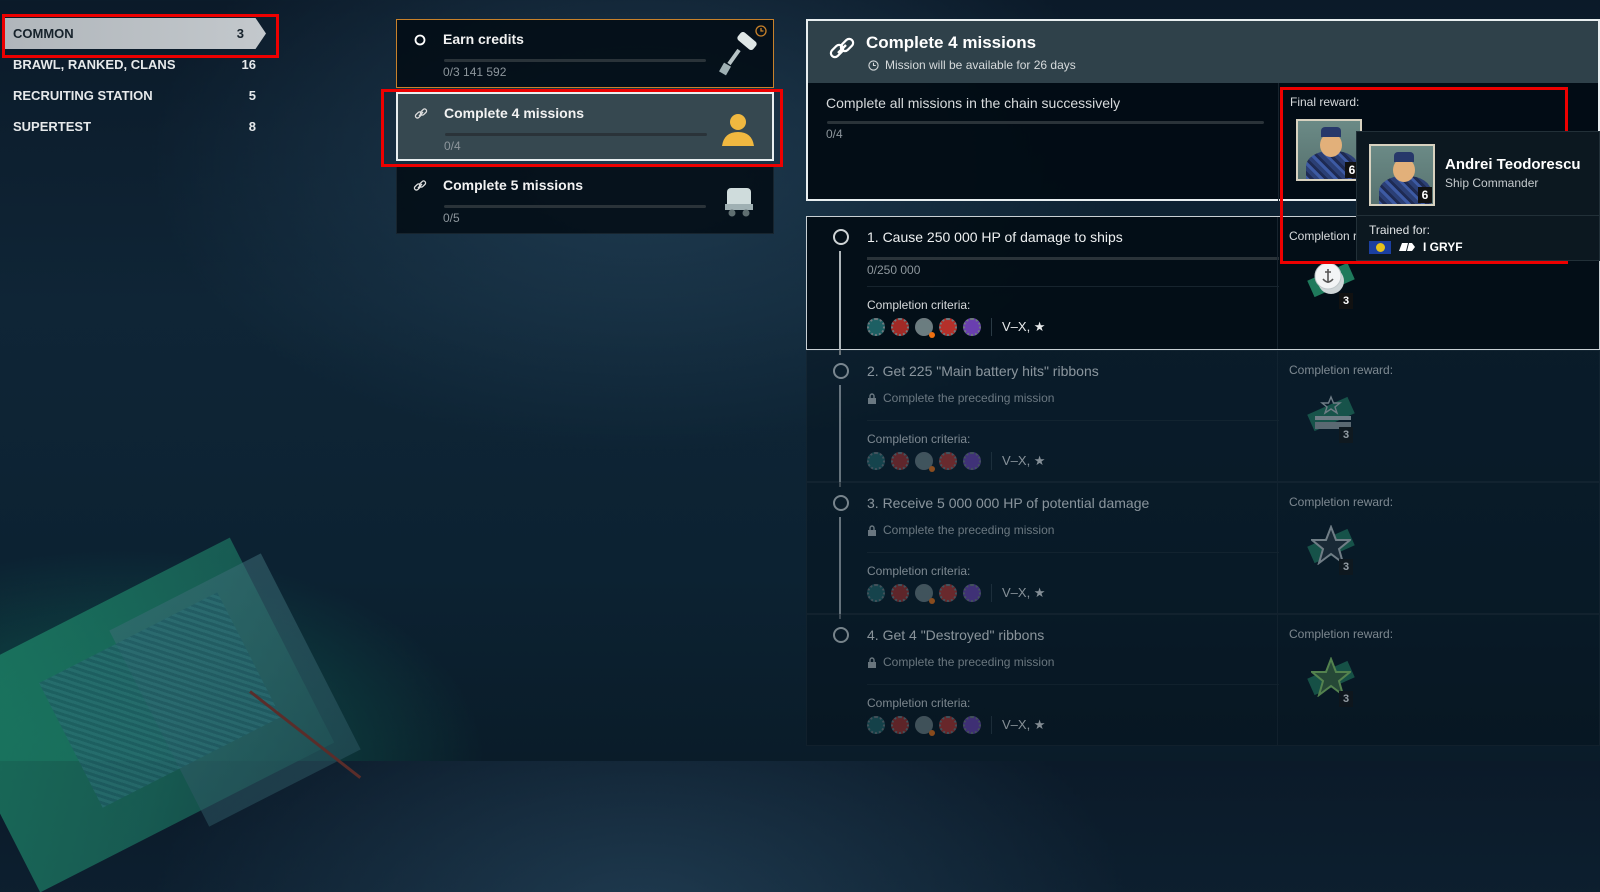  What do you see at coordinates (420, 40) in the screenshot?
I see `single-mission-icon` at bounding box center [420, 40].